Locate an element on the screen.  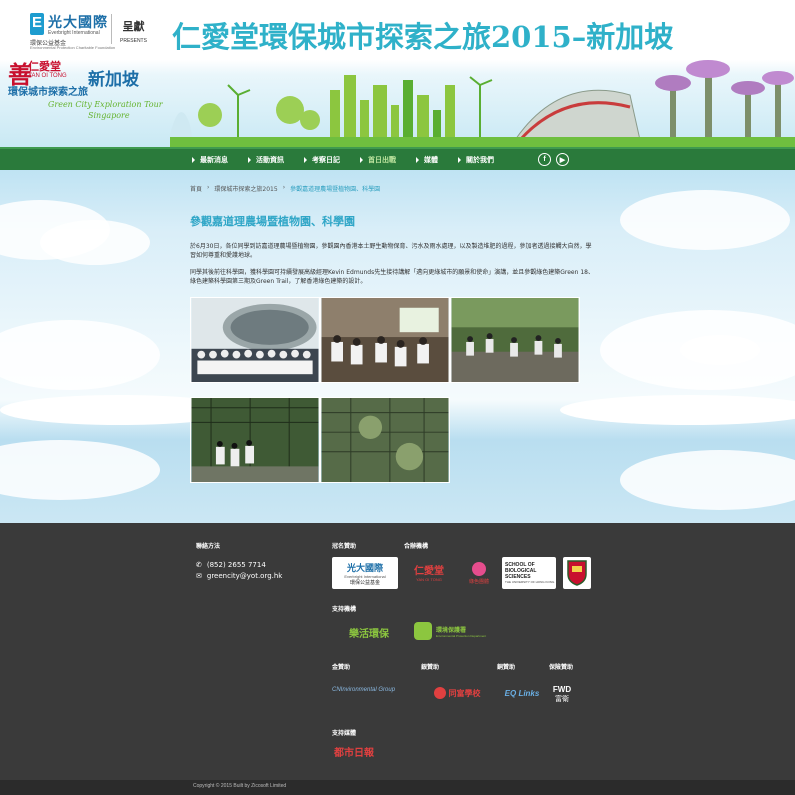
phone-icon: ✆ is located at coordinates (199, 565).